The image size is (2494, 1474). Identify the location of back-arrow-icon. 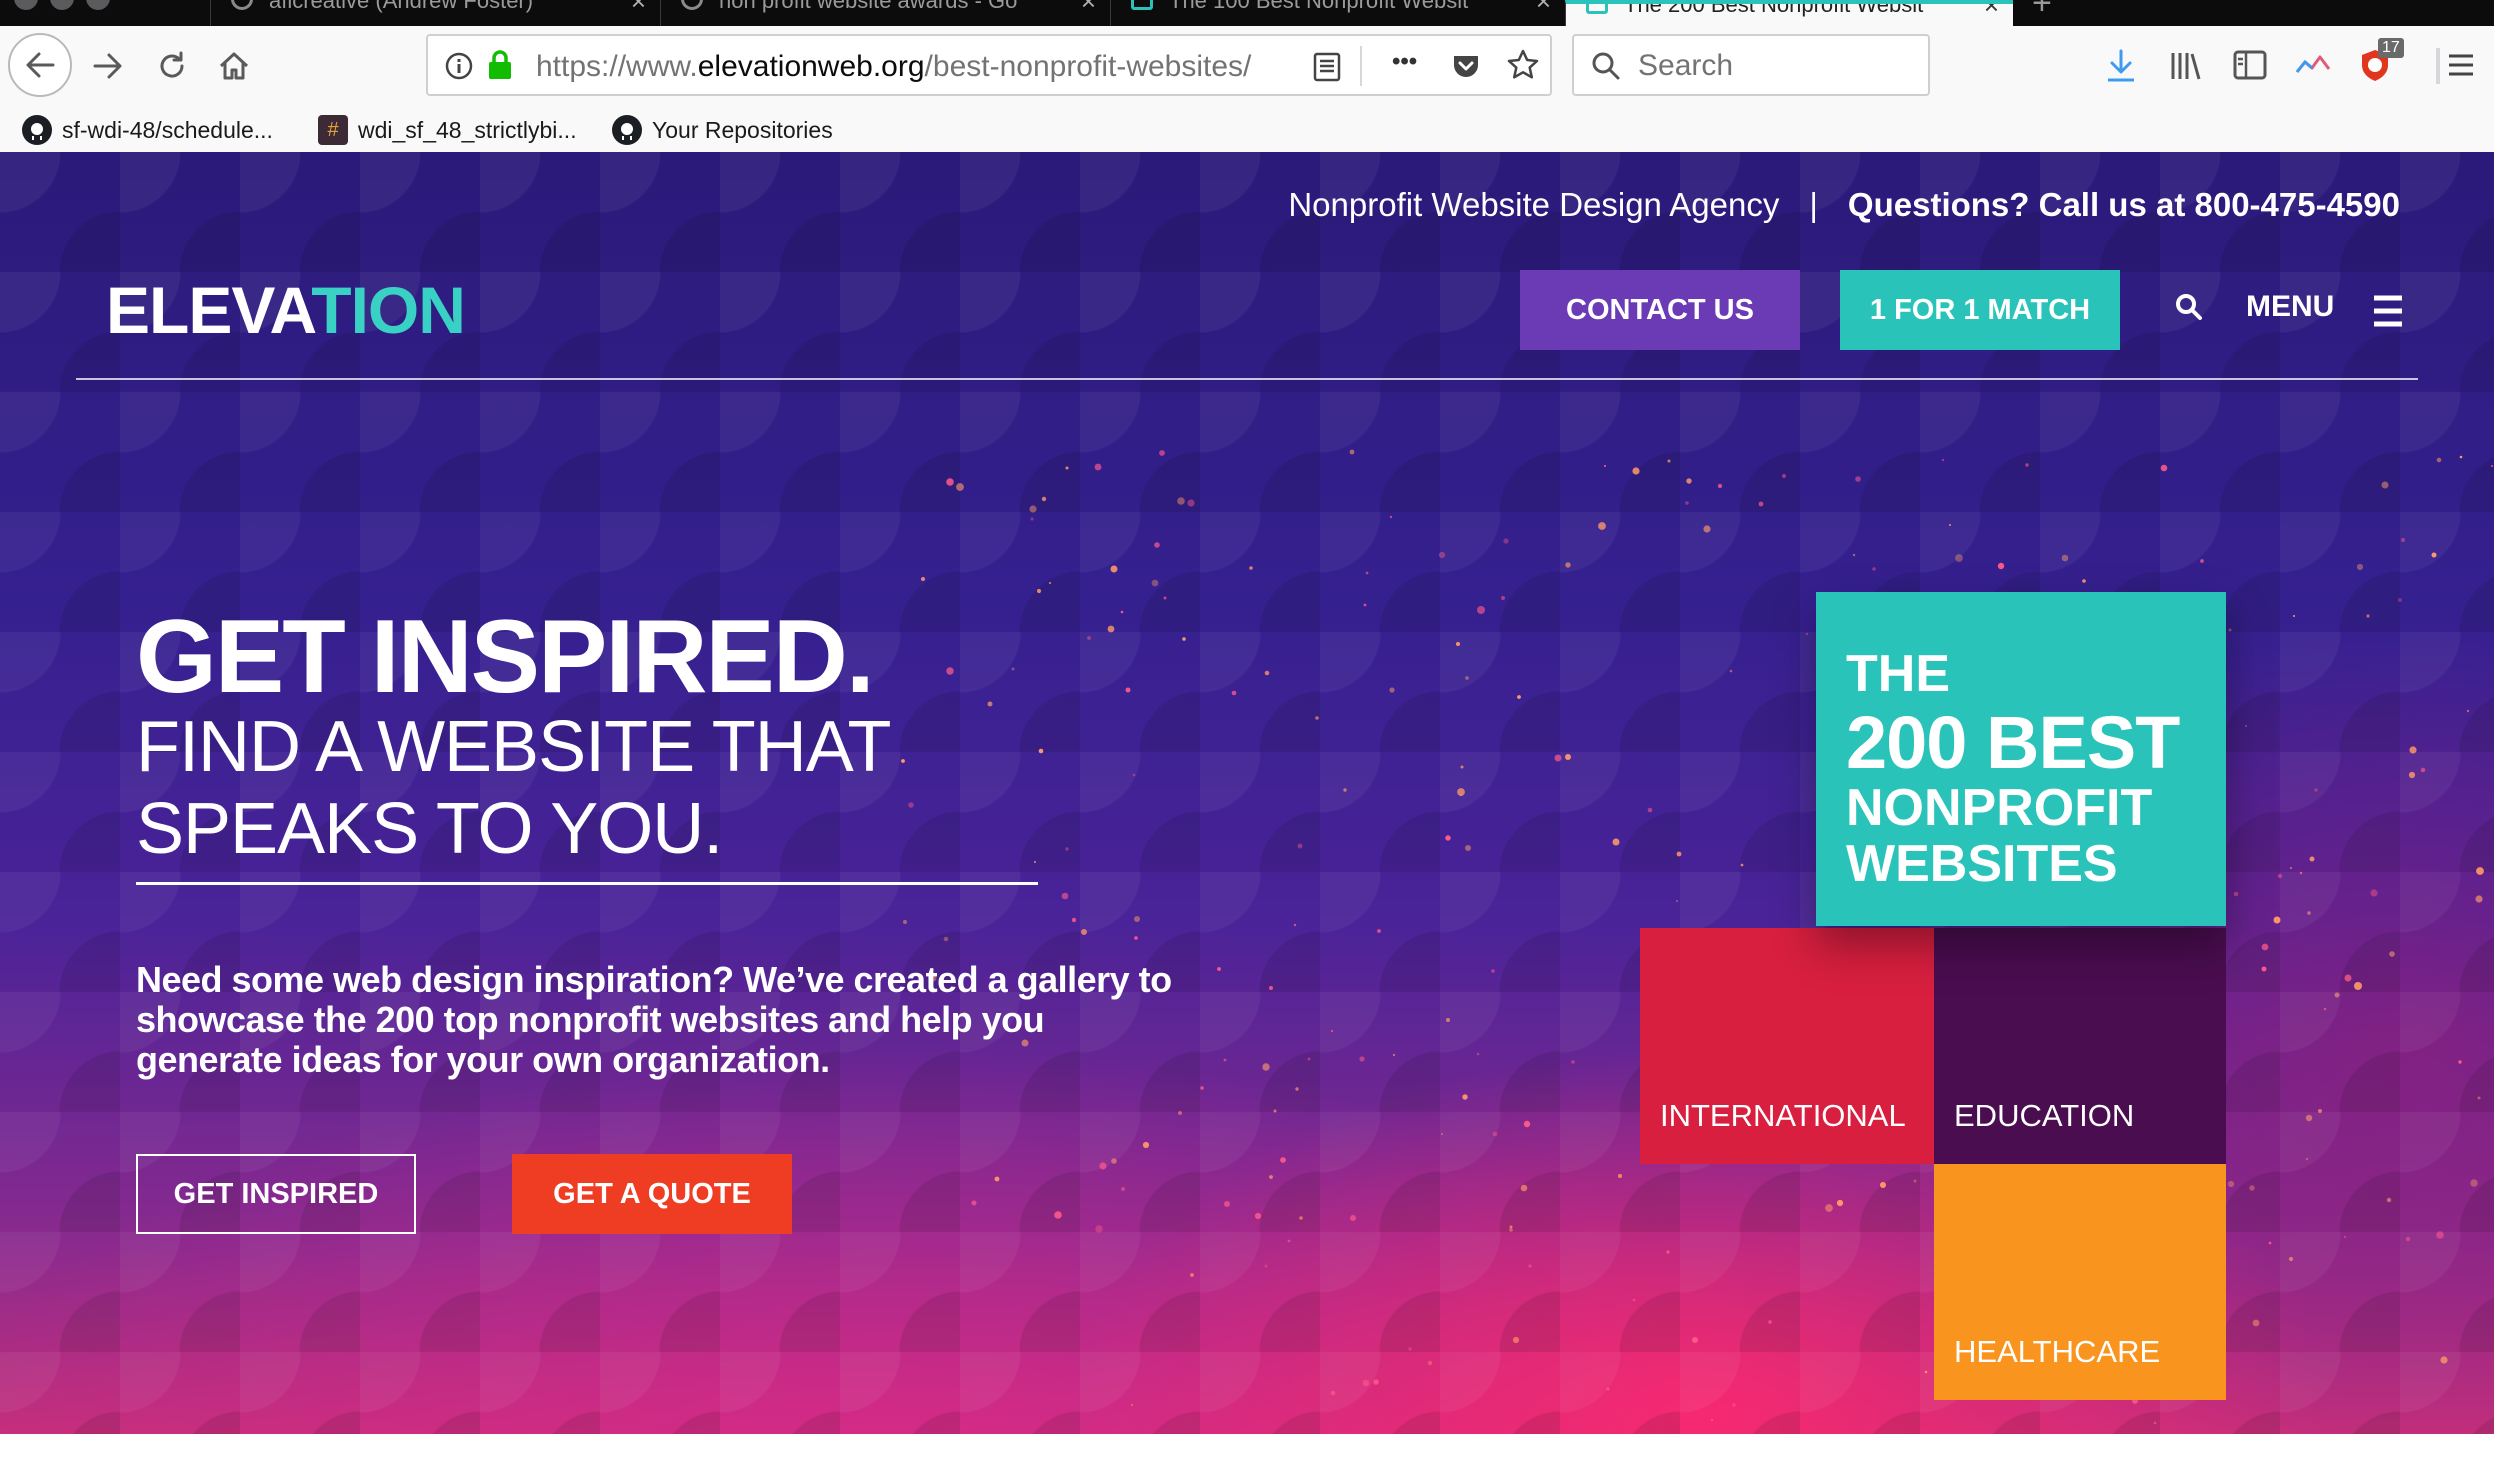
(40, 65).